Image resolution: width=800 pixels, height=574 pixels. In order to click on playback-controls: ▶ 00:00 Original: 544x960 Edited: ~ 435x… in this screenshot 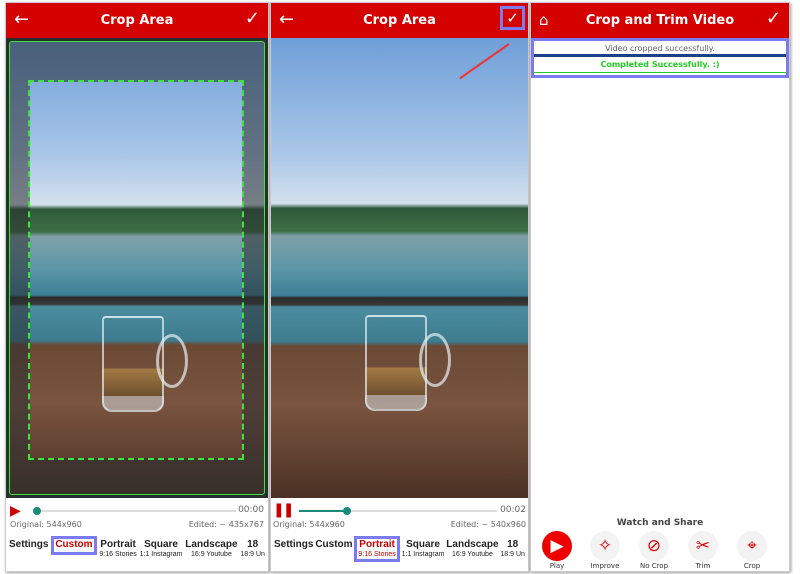, I will do `click(137, 535)`.